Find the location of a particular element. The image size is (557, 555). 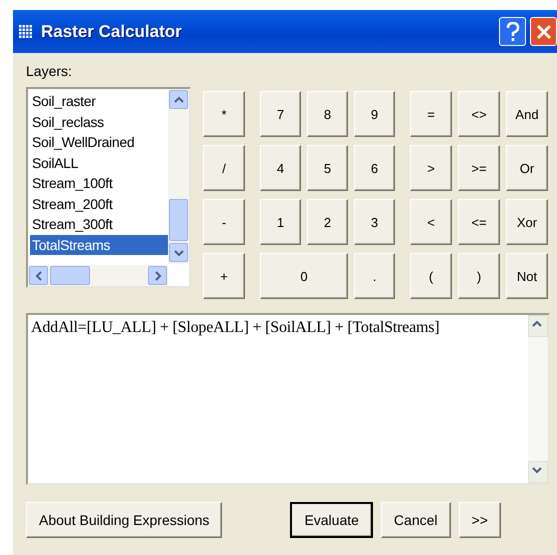

layer-item: Soil_reclass is located at coordinates (99, 122).